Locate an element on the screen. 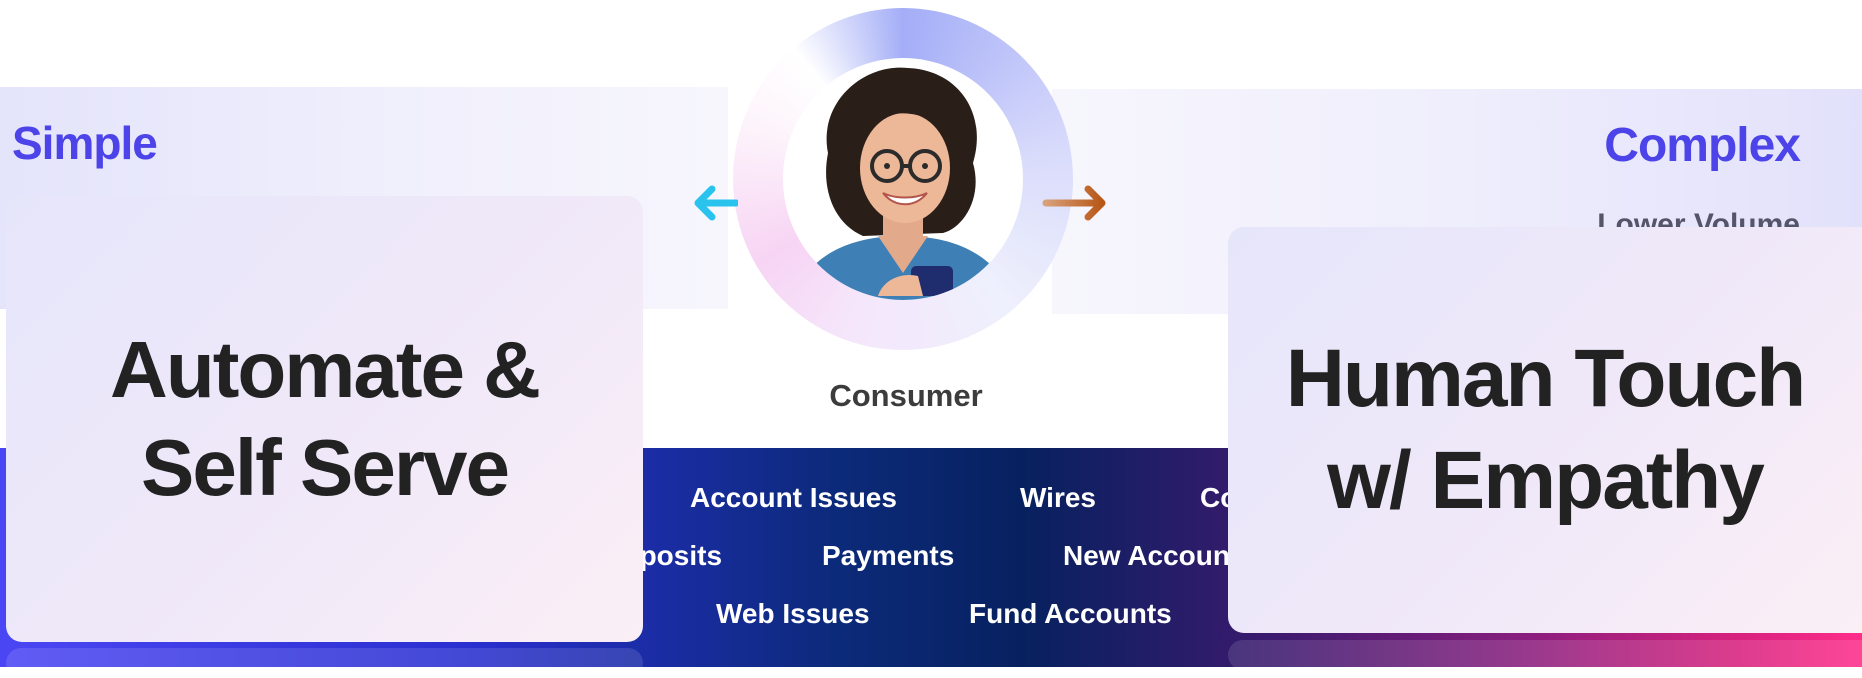 The height and width of the screenshot is (678, 1862). label-complex: Complex is located at coordinates (1702, 145).